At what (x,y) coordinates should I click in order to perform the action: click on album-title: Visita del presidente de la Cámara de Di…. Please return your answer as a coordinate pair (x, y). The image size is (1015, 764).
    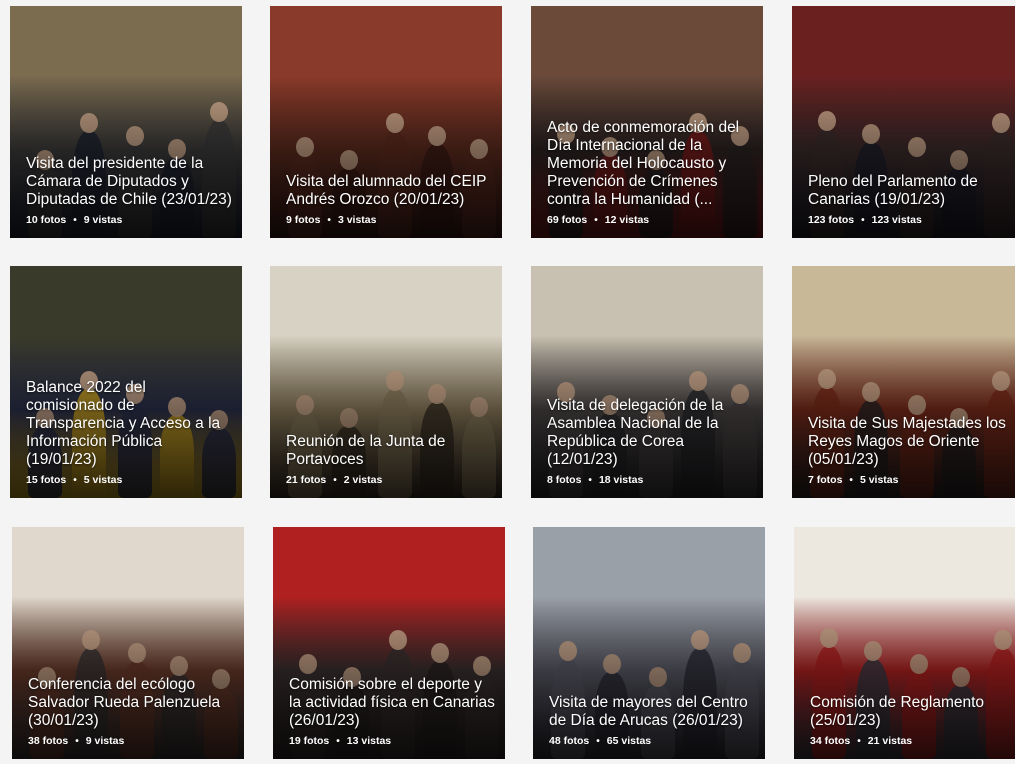
    Looking at the image, I should click on (129, 181).